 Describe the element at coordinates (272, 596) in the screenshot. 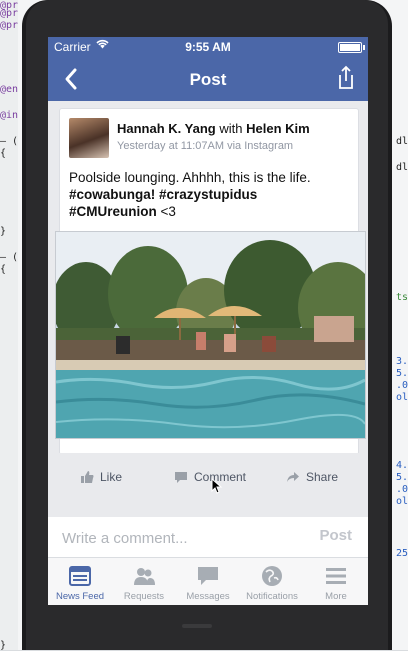

I see `tab-label: Notifications` at that location.